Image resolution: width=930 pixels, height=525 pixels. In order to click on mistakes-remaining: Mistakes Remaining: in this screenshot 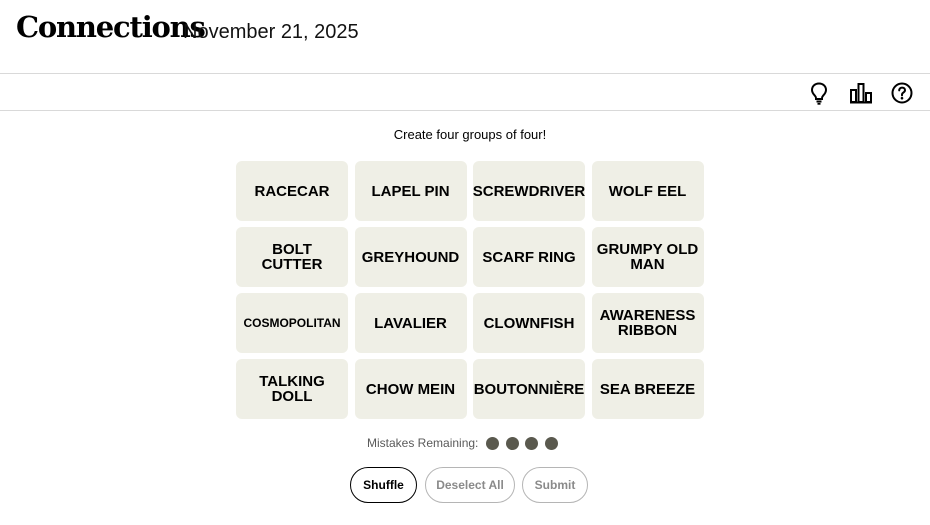, I will do `click(465, 443)`.